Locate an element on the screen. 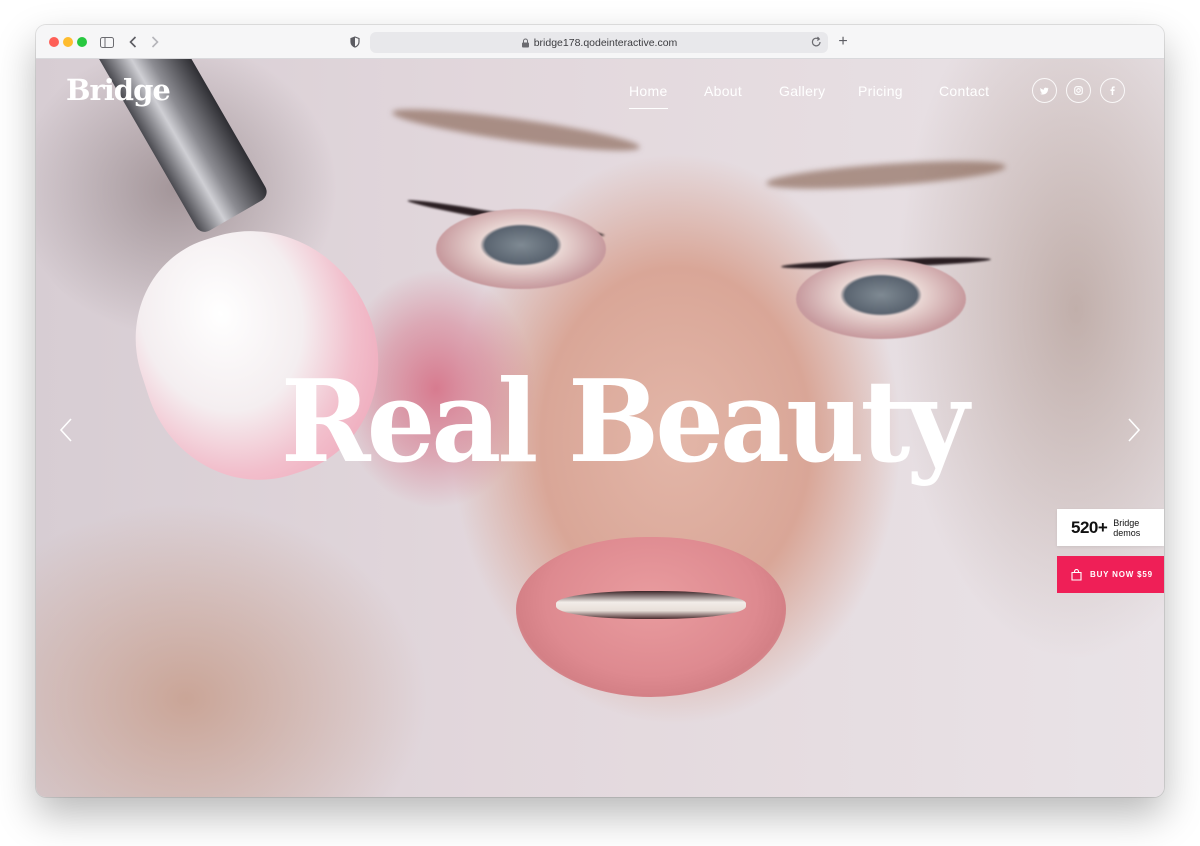 The height and width of the screenshot is (846, 1200). hero-headline: Real Beauty is located at coordinates (624, 422).